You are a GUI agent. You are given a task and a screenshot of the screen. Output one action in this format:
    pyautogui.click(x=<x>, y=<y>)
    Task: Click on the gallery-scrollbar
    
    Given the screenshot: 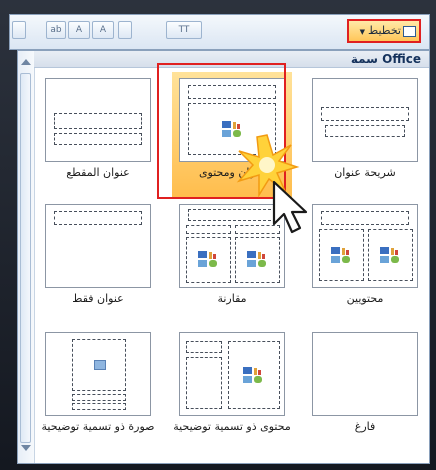 What is the action you would take?
    pyautogui.click(x=26, y=257)
    